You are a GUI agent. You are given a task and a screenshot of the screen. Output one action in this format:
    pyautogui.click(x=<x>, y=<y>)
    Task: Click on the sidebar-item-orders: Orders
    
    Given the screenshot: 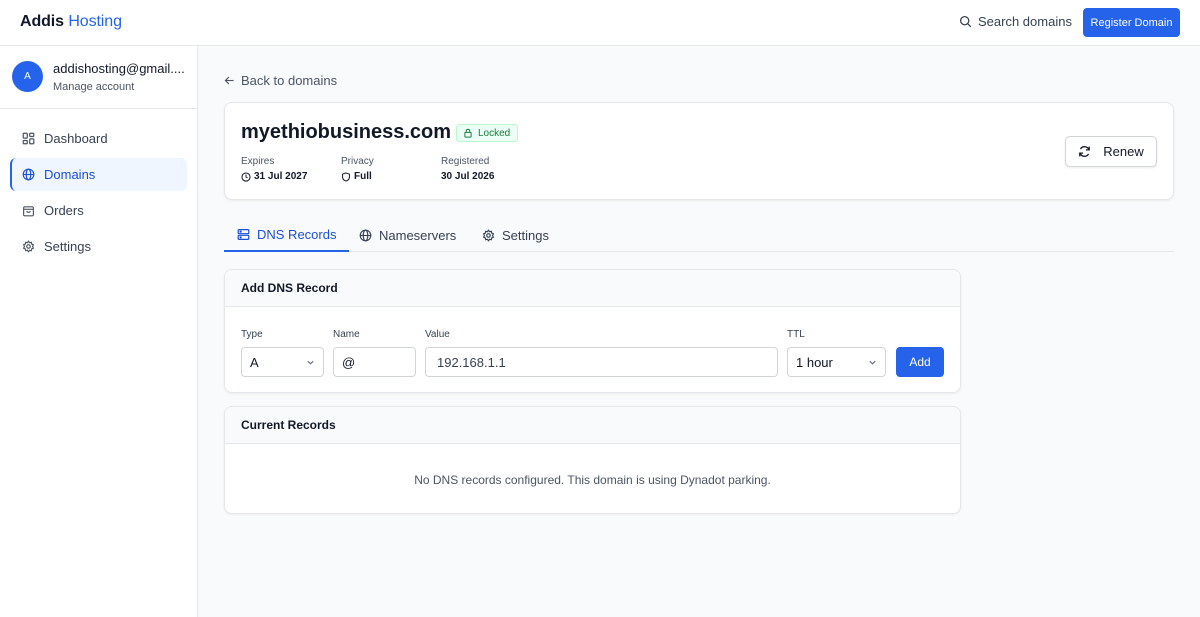 What is the action you would take?
    pyautogui.click(x=98, y=210)
    